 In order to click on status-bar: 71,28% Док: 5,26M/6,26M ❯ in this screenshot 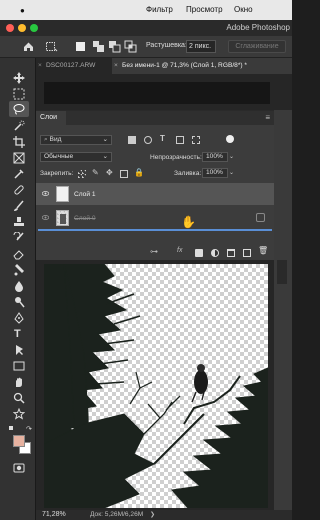, I will do `click(164, 515)`.